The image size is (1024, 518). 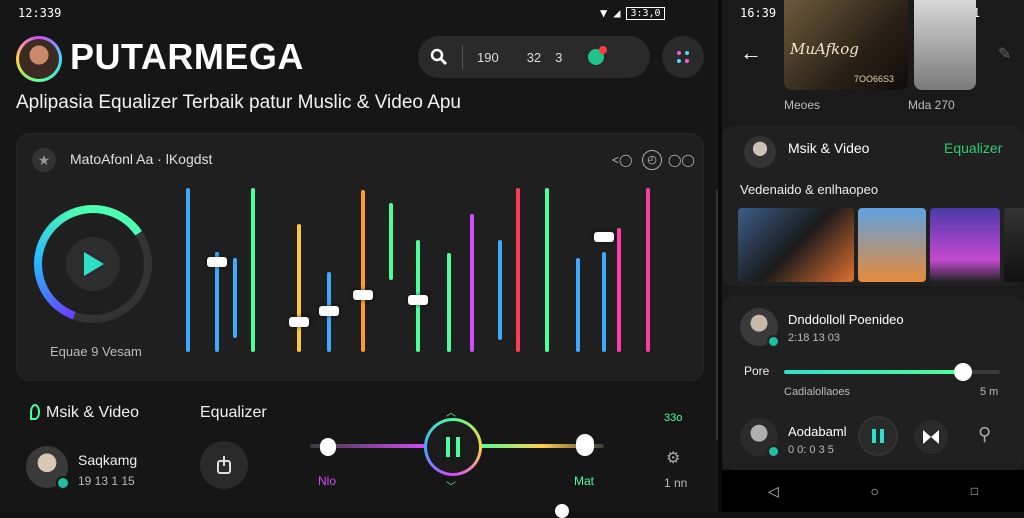 I want to click on user-name: Saqkamg, so click(x=108, y=460).